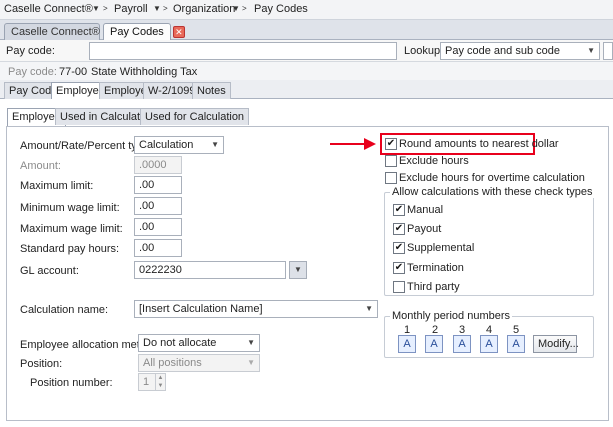 This screenshot has width=613, height=427. I want to click on document-tab-strip: Caselle Connect® Pay Codes ✕, so click(306, 30).